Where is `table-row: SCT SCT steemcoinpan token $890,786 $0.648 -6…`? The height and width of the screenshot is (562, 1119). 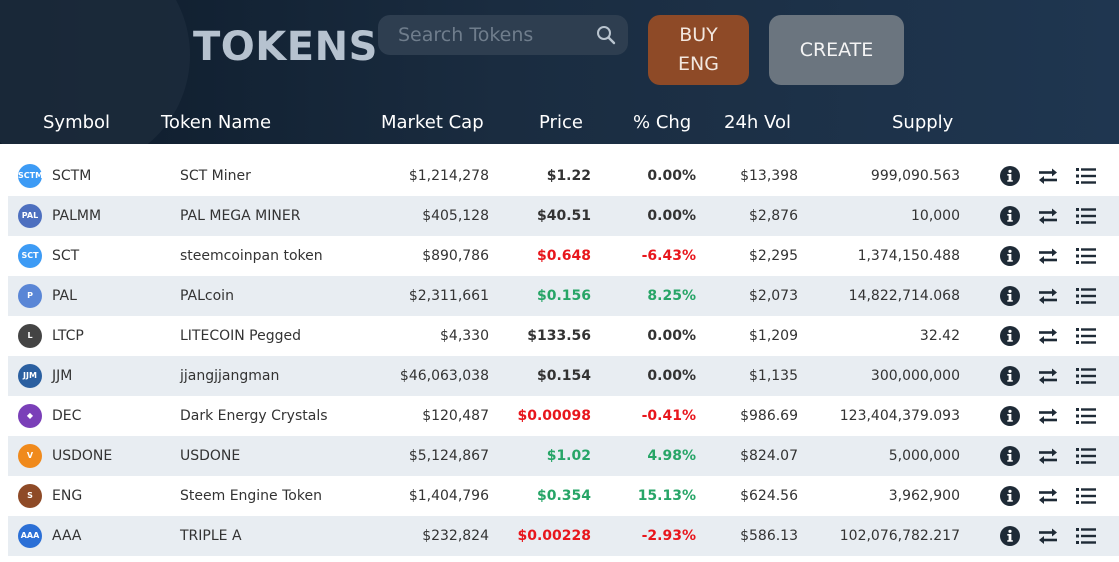
table-row: SCT SCT steemcoinpan token $890,786 $0.648 -6… is located at coordinates (563, 256).